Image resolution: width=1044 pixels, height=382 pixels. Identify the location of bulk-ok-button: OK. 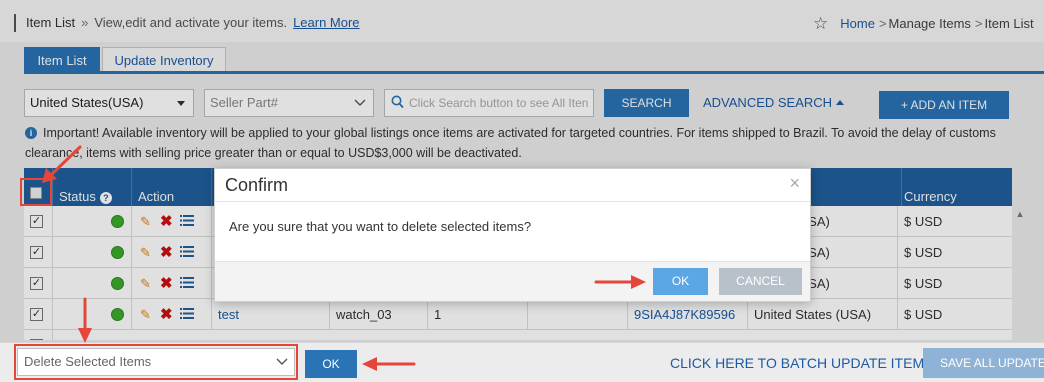
(331, 364).